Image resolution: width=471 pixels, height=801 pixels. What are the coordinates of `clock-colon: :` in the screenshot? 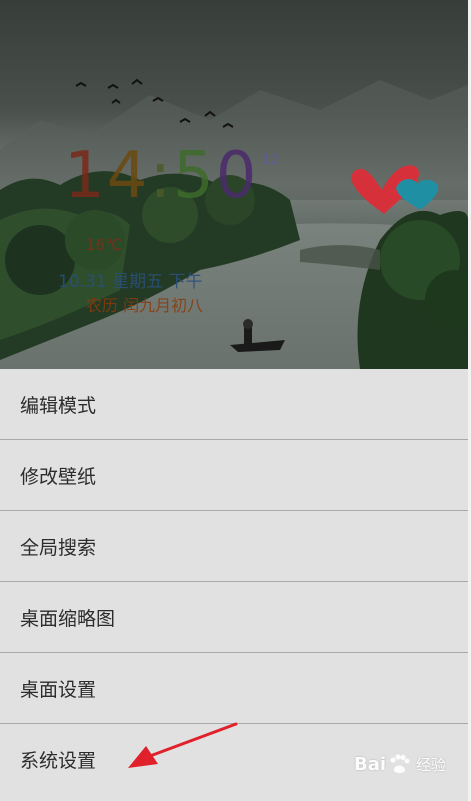 It's located at (161, 176).